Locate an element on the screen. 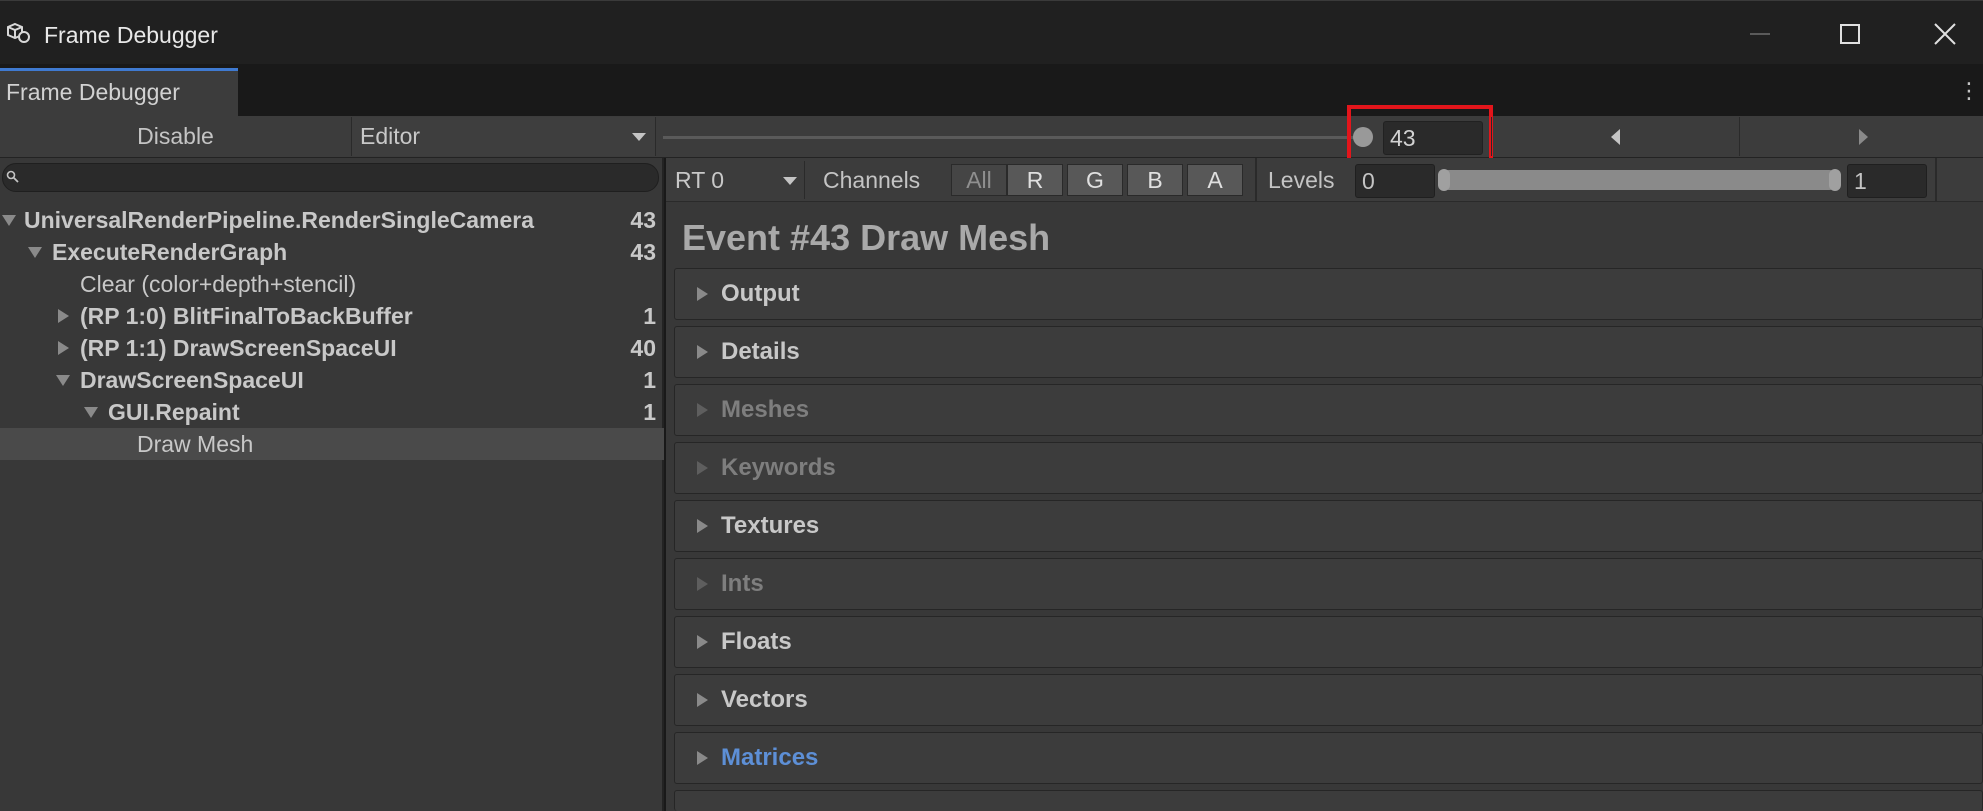  target-dropdown: Editor is located at coordinates (504, 136).